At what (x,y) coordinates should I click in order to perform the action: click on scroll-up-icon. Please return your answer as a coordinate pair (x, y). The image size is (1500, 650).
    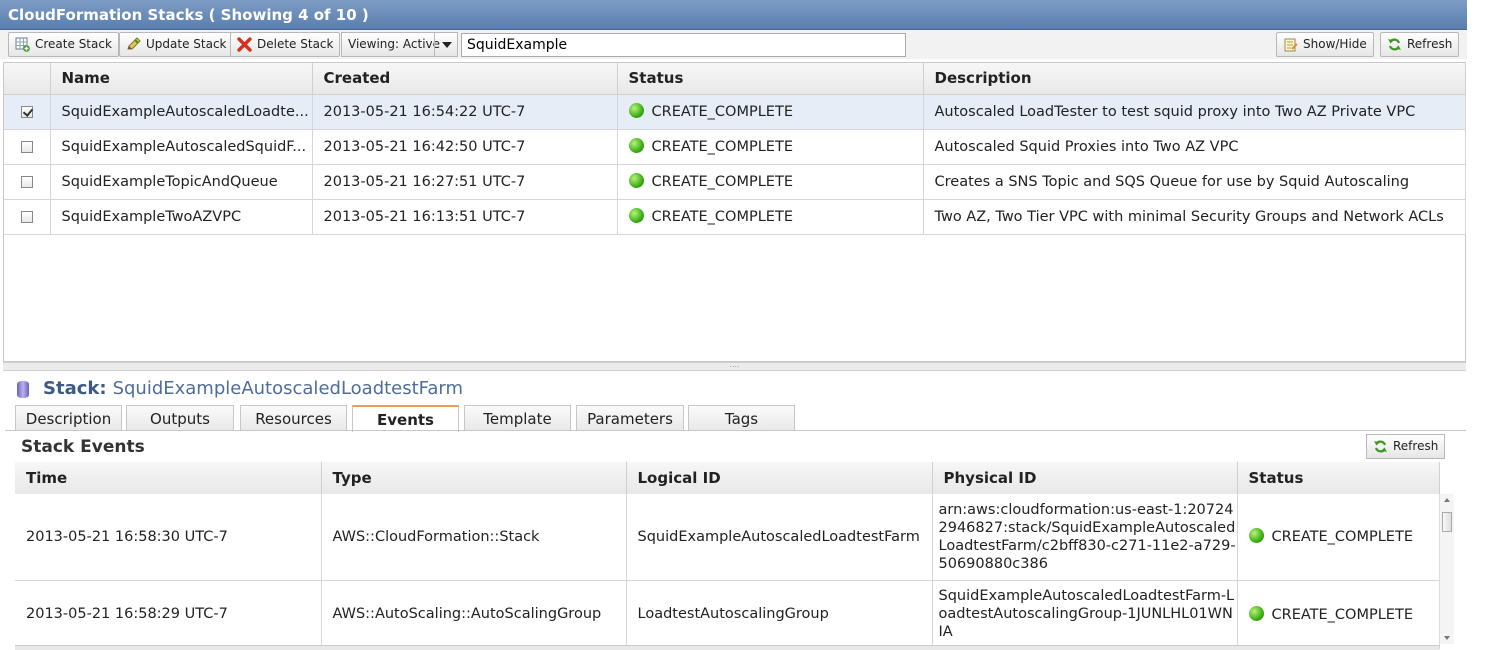
    Looking at the image, I should click on (1447, 500).